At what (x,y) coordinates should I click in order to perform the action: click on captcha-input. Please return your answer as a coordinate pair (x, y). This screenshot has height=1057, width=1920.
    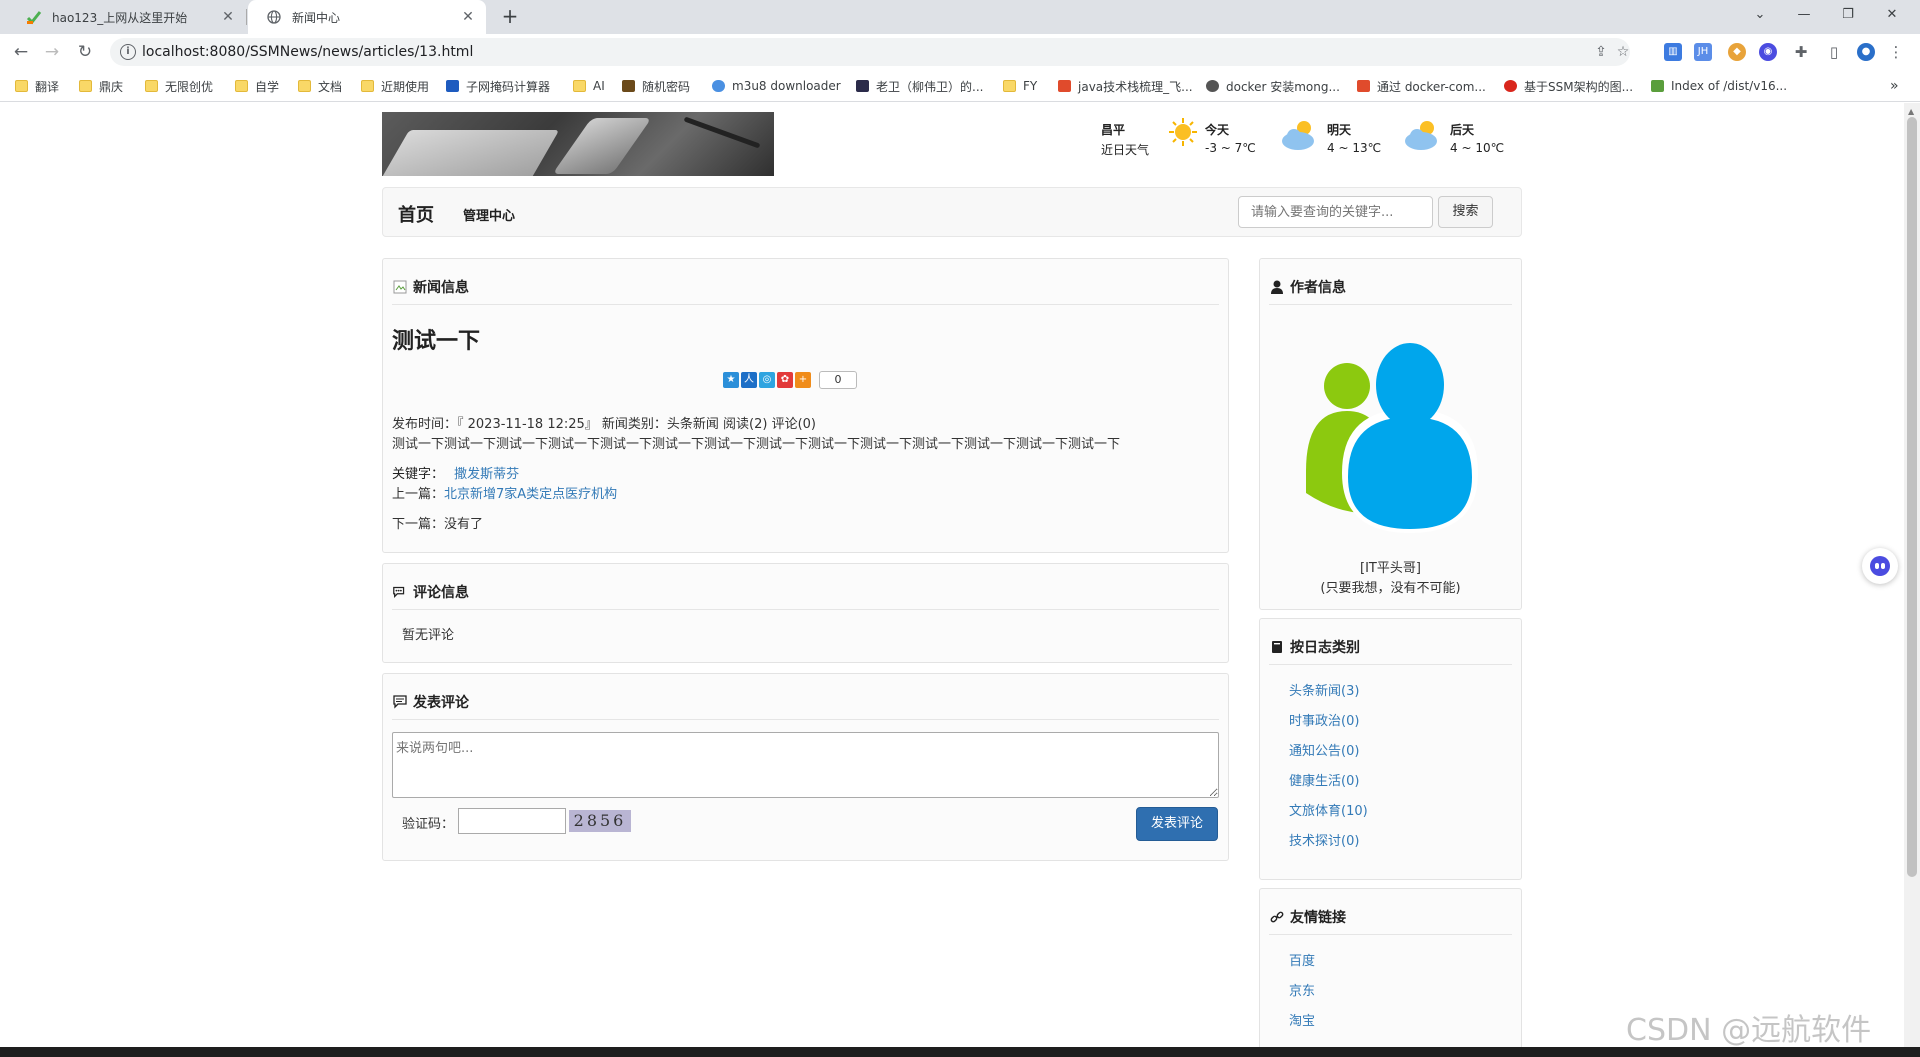
    Looking at the image, I should click on (512, 821).